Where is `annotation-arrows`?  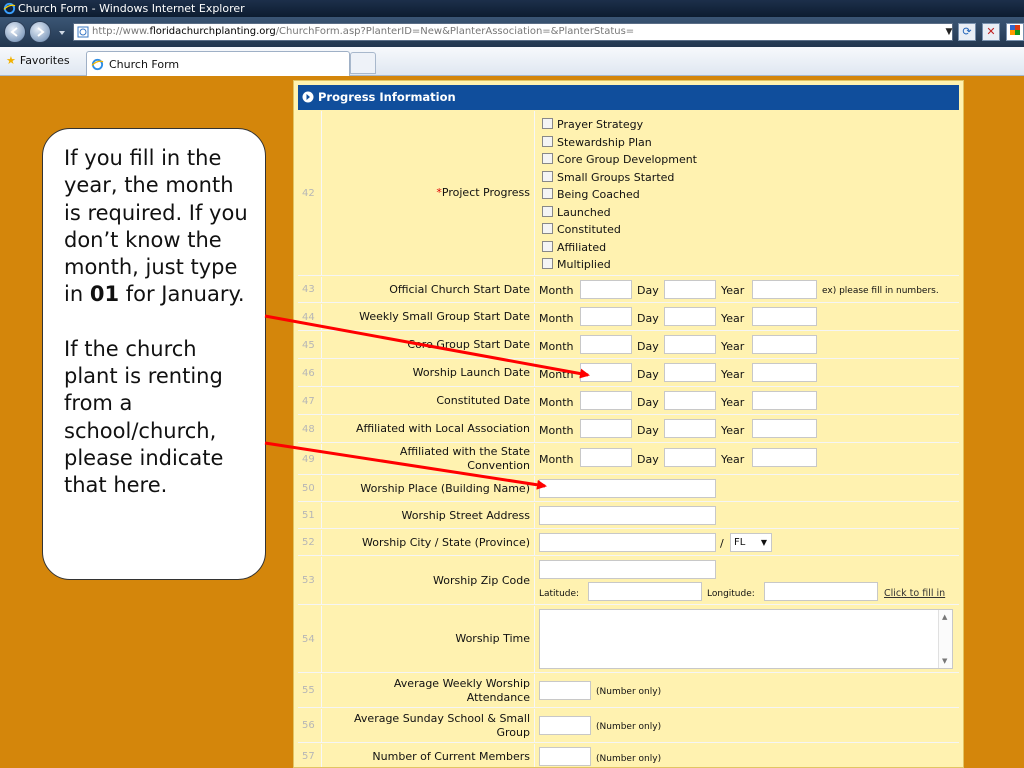
annotation-arrows is located at coordinates (427, 402).